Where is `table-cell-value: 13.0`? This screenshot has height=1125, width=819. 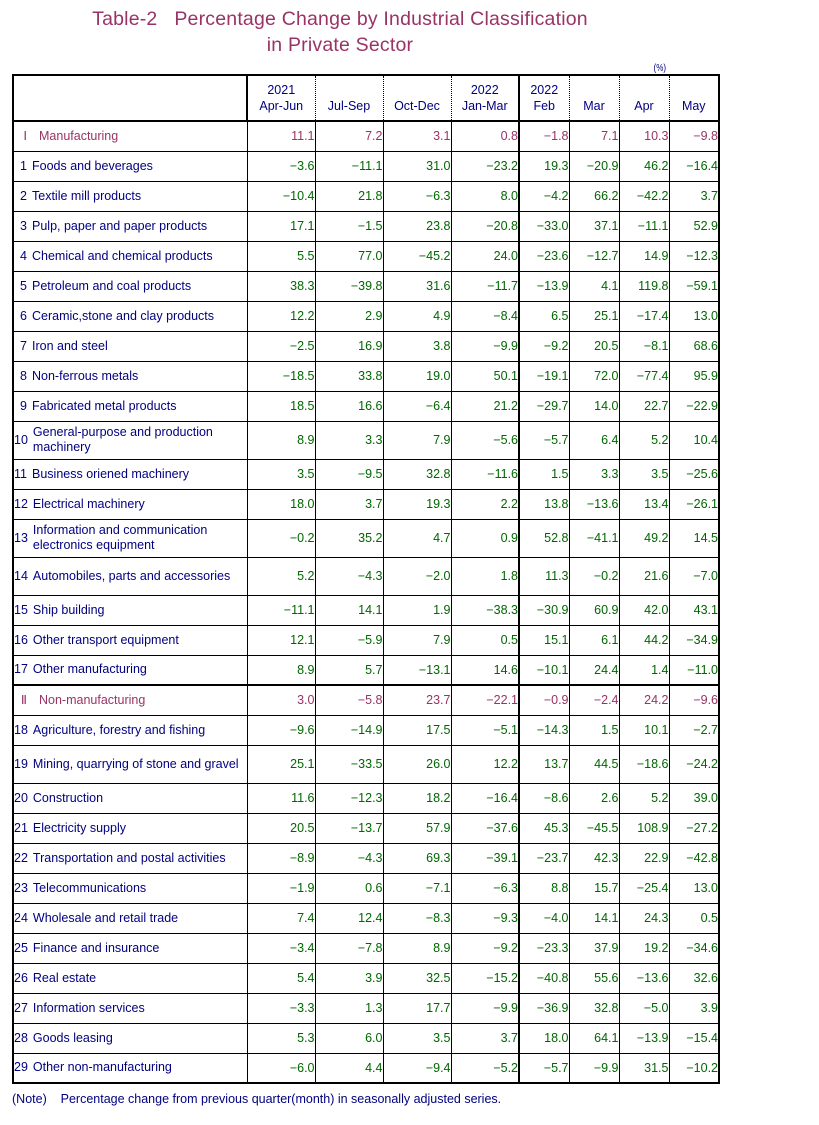 table-cell-value: 13.0 is located at coordinates (693, 316).